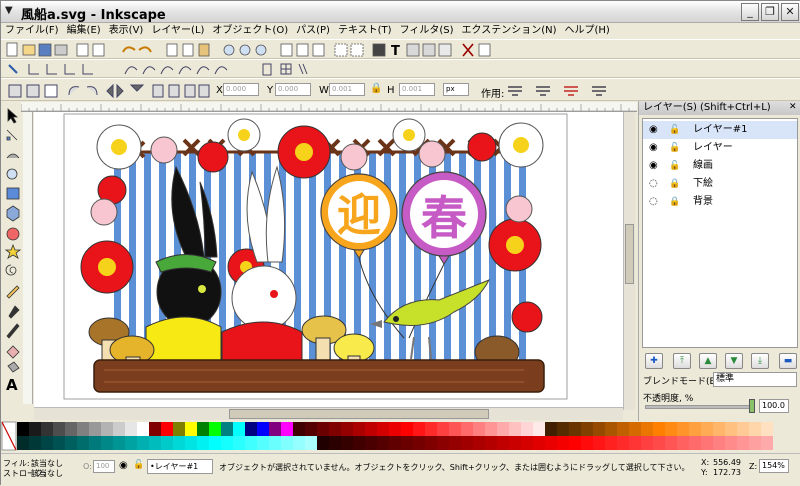  I want to click on y-label: Y, so click(270, 90).